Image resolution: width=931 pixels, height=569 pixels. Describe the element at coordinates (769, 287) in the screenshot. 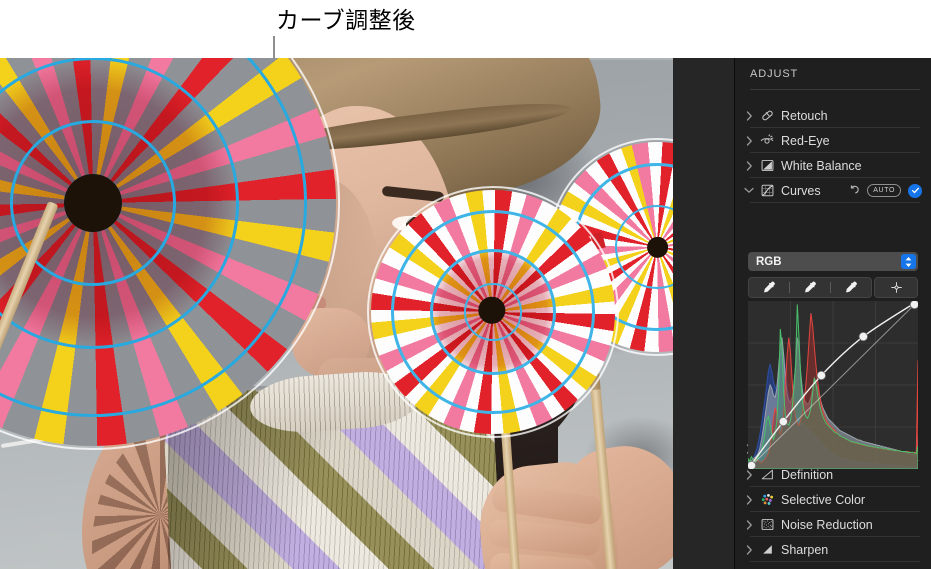

I see `black-point-eyedropper-icon` at that location.